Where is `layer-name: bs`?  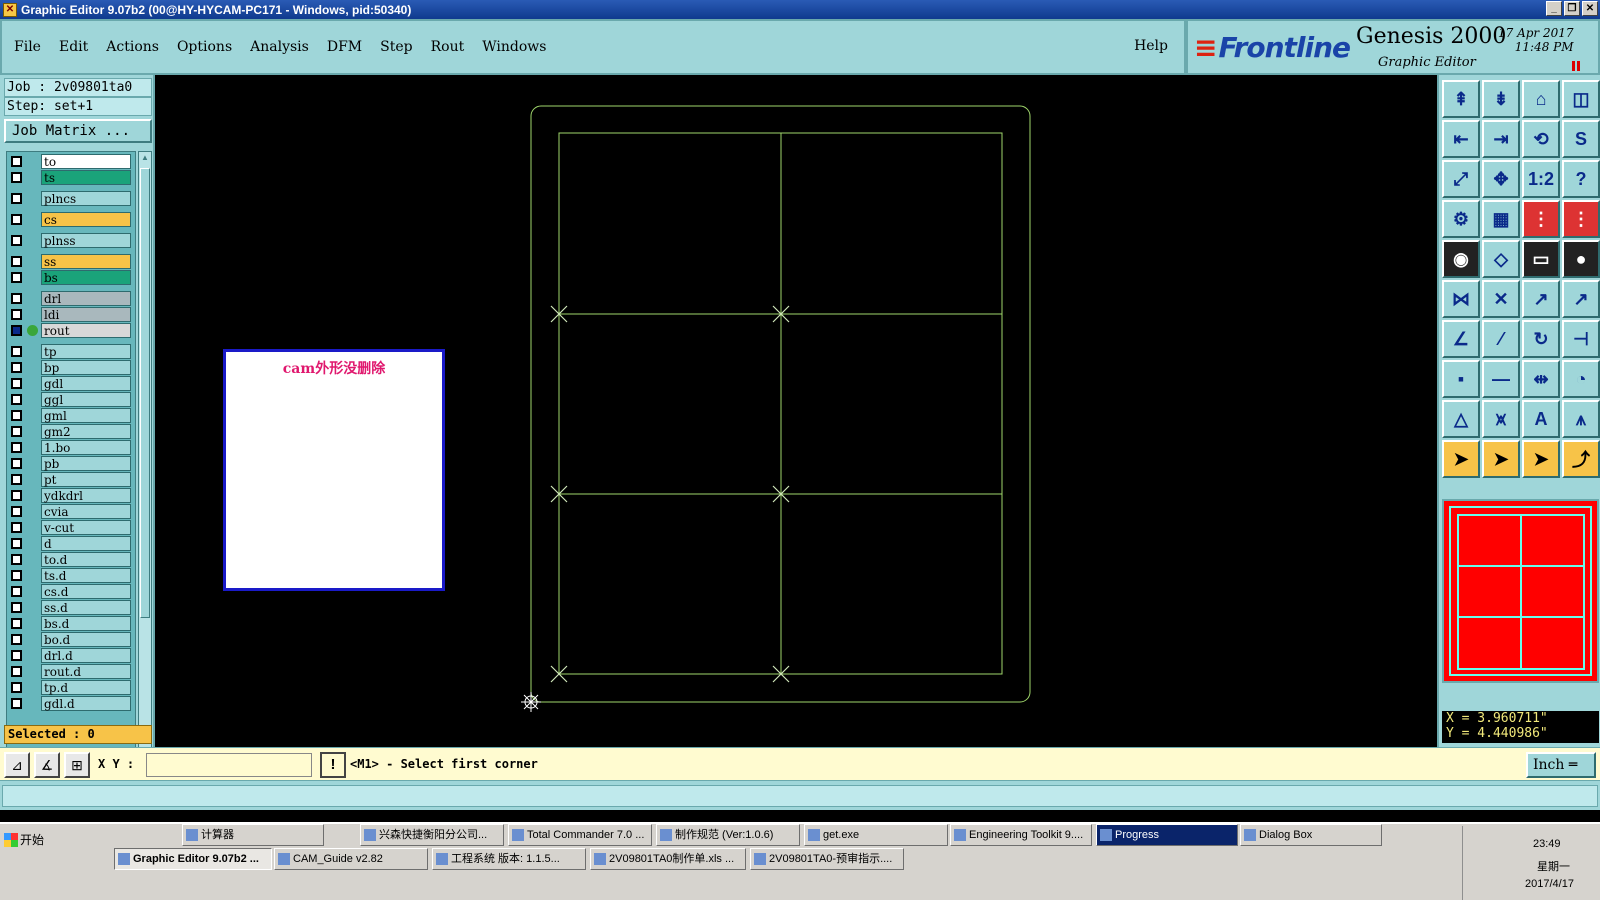 layer-name: bs is located at coordinates (86, 277).